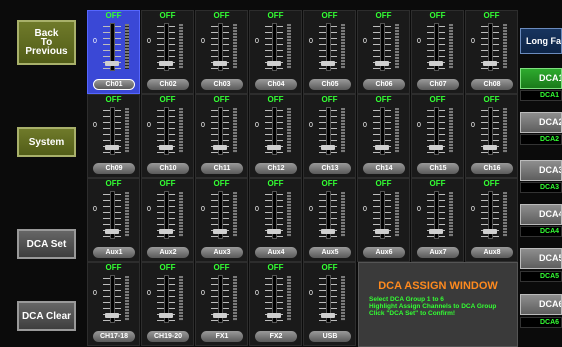 This screenshot has width=562, height=347. I want to click on channel-label-button: Ch08, so click(492, 84).